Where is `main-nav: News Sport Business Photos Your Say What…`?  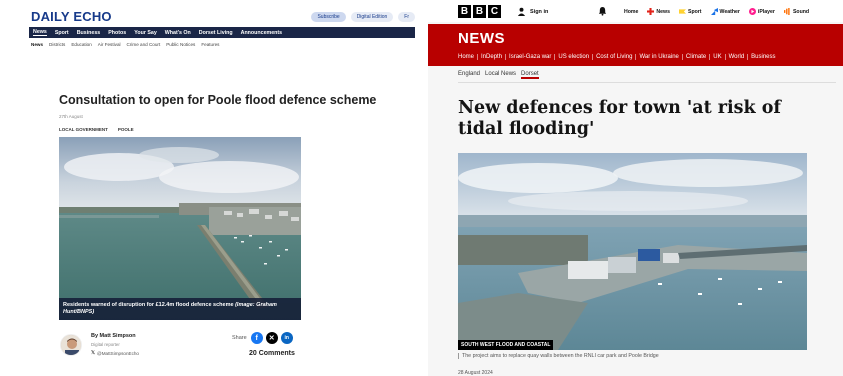 main-nav: News Sport Business Photos Your Say What… is located at coordinates (222, 32).